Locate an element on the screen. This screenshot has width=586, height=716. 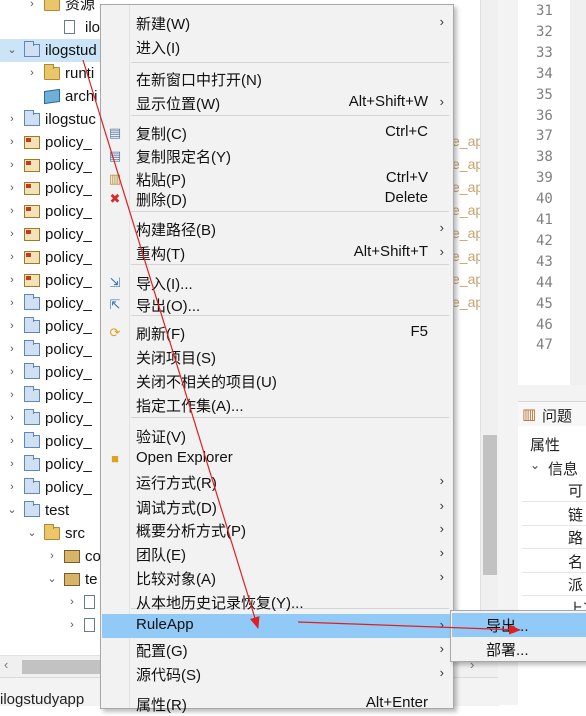
menu-item-配置: 配置(G) › is located at coordinates (277, 650).